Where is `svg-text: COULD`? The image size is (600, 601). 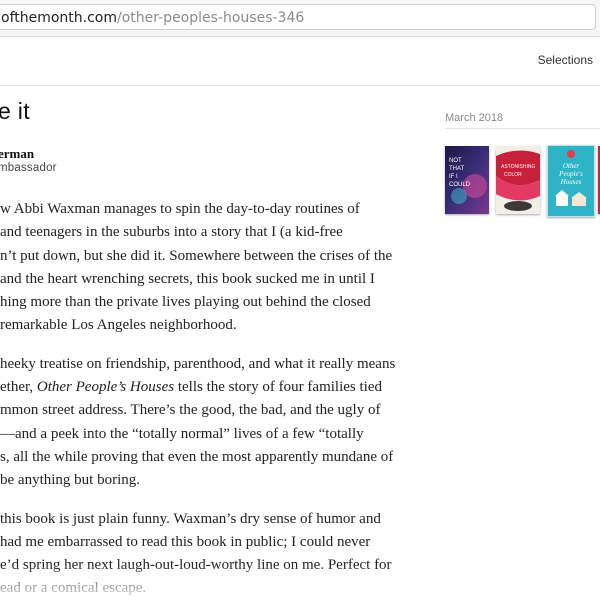
svg-text: COULD is located at coordinates (460, 185).